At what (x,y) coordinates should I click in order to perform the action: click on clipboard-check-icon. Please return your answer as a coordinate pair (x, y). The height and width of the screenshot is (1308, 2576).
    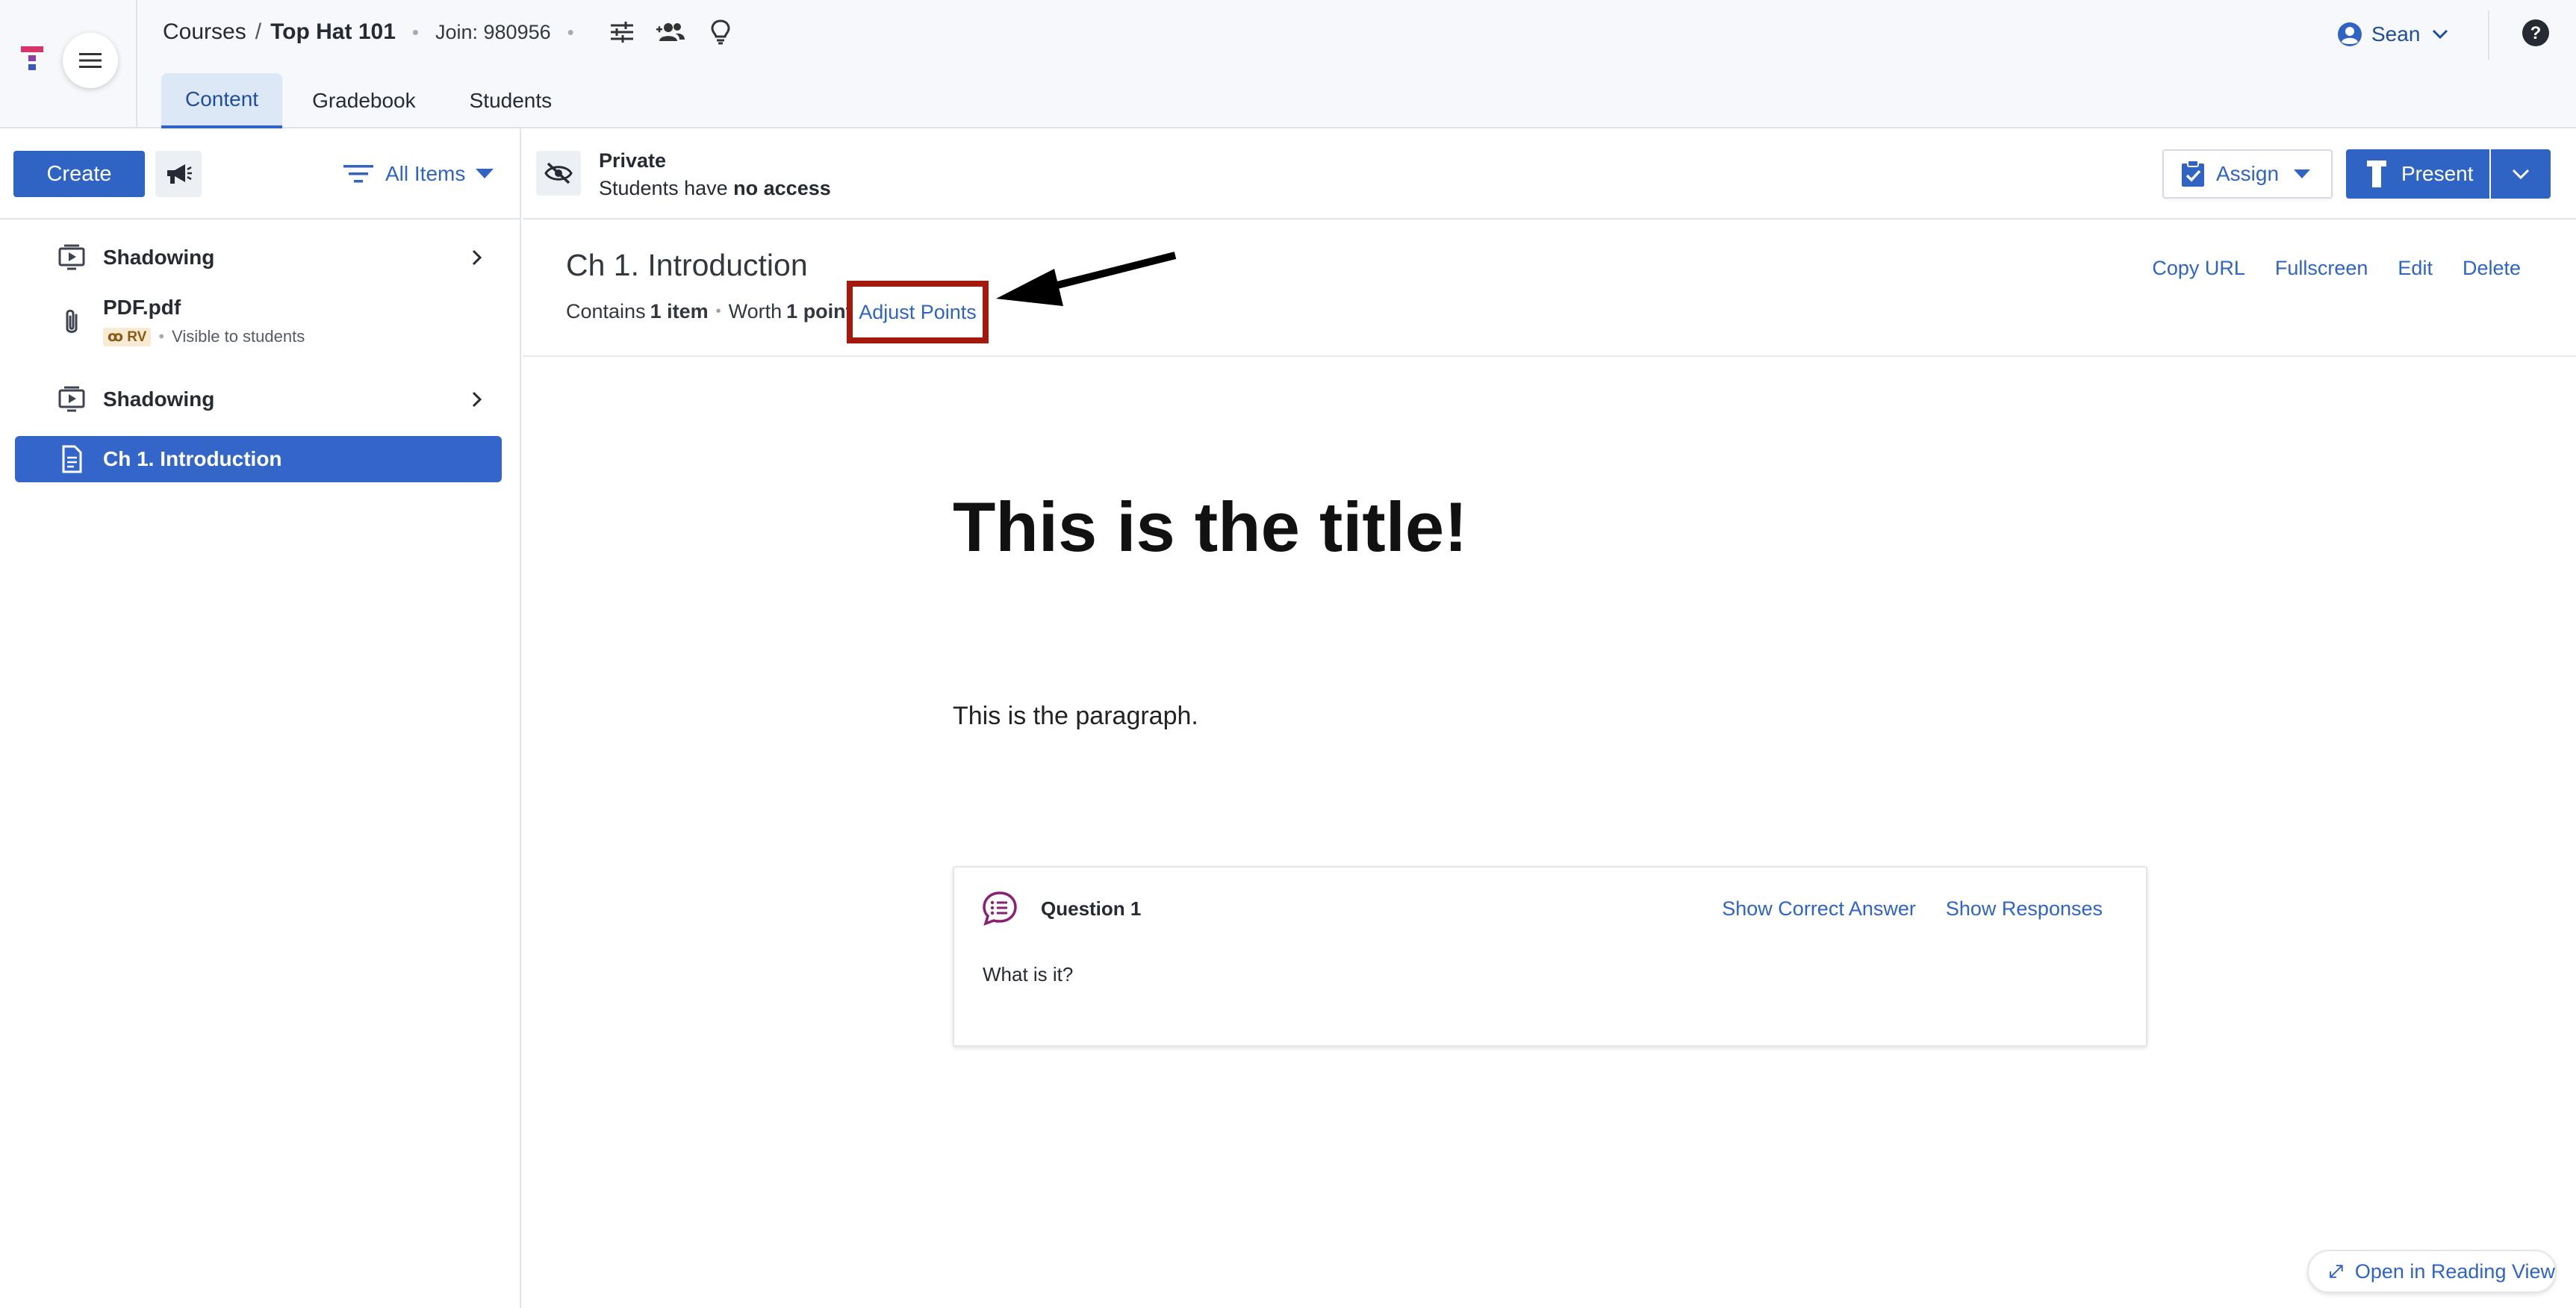
    Looking at the image, I should click on (2193, 173).